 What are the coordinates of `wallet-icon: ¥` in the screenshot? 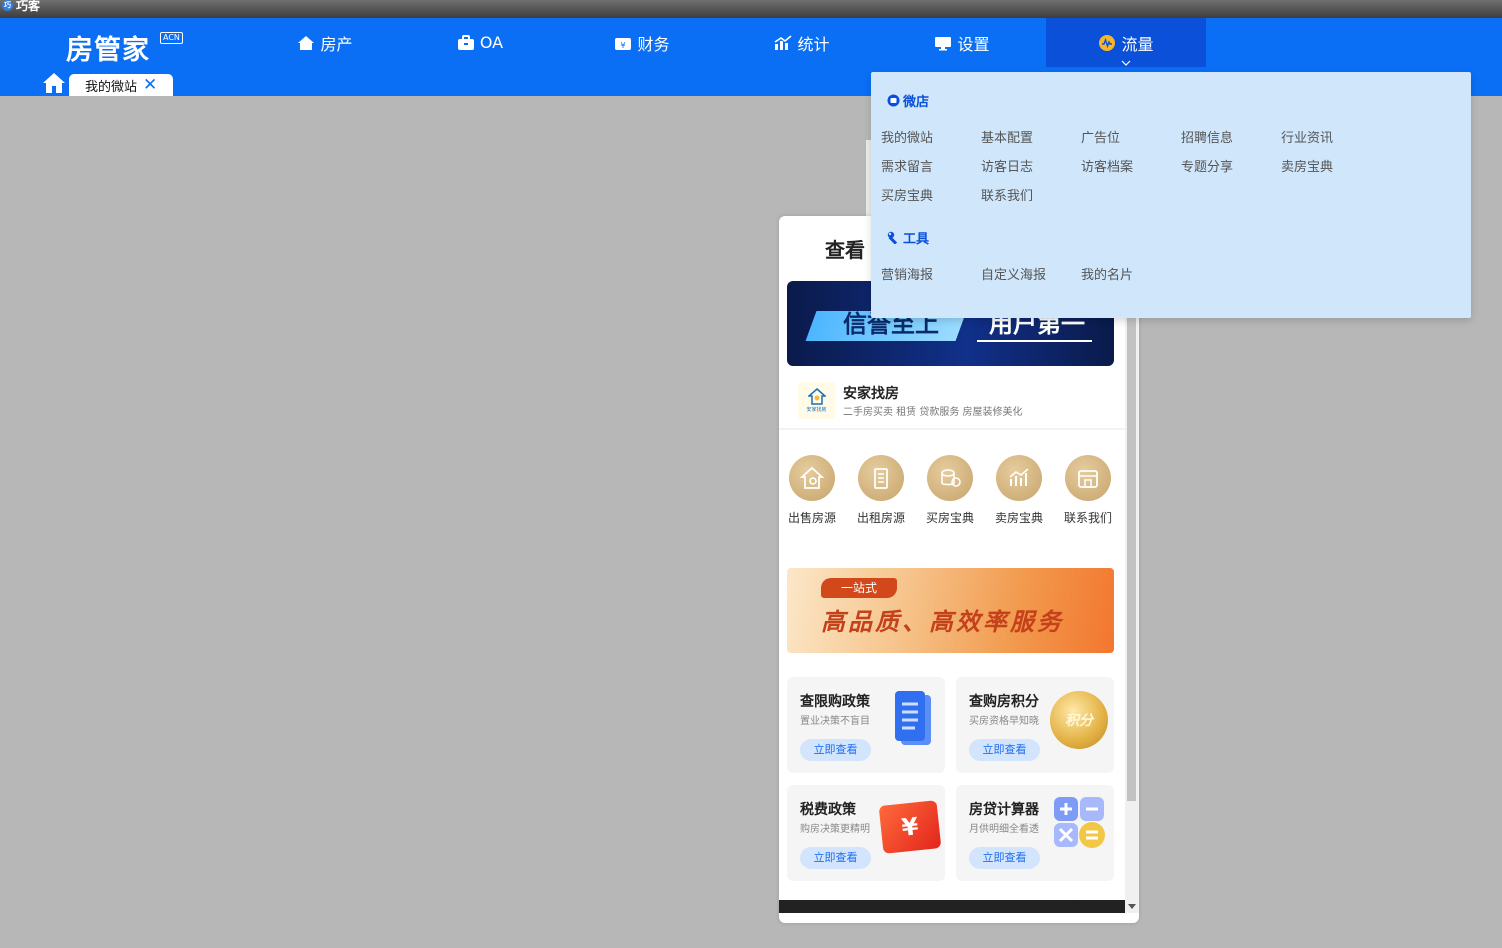 It's located at (623, 43).